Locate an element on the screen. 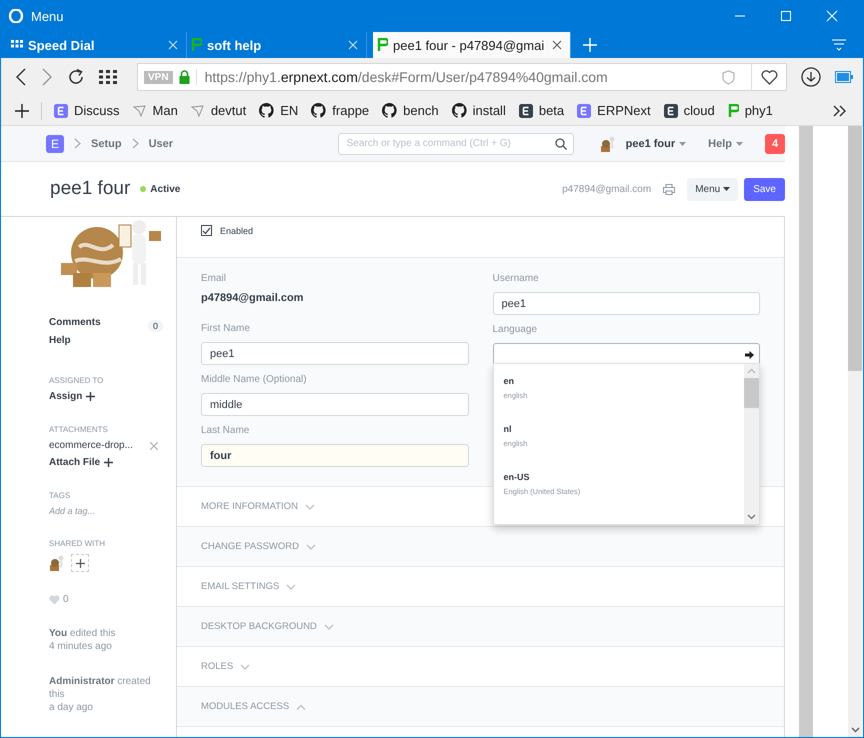 The width and height of the screenshot is (864, 738). bookmark-link: frappe is located at coordinates (340, 110).